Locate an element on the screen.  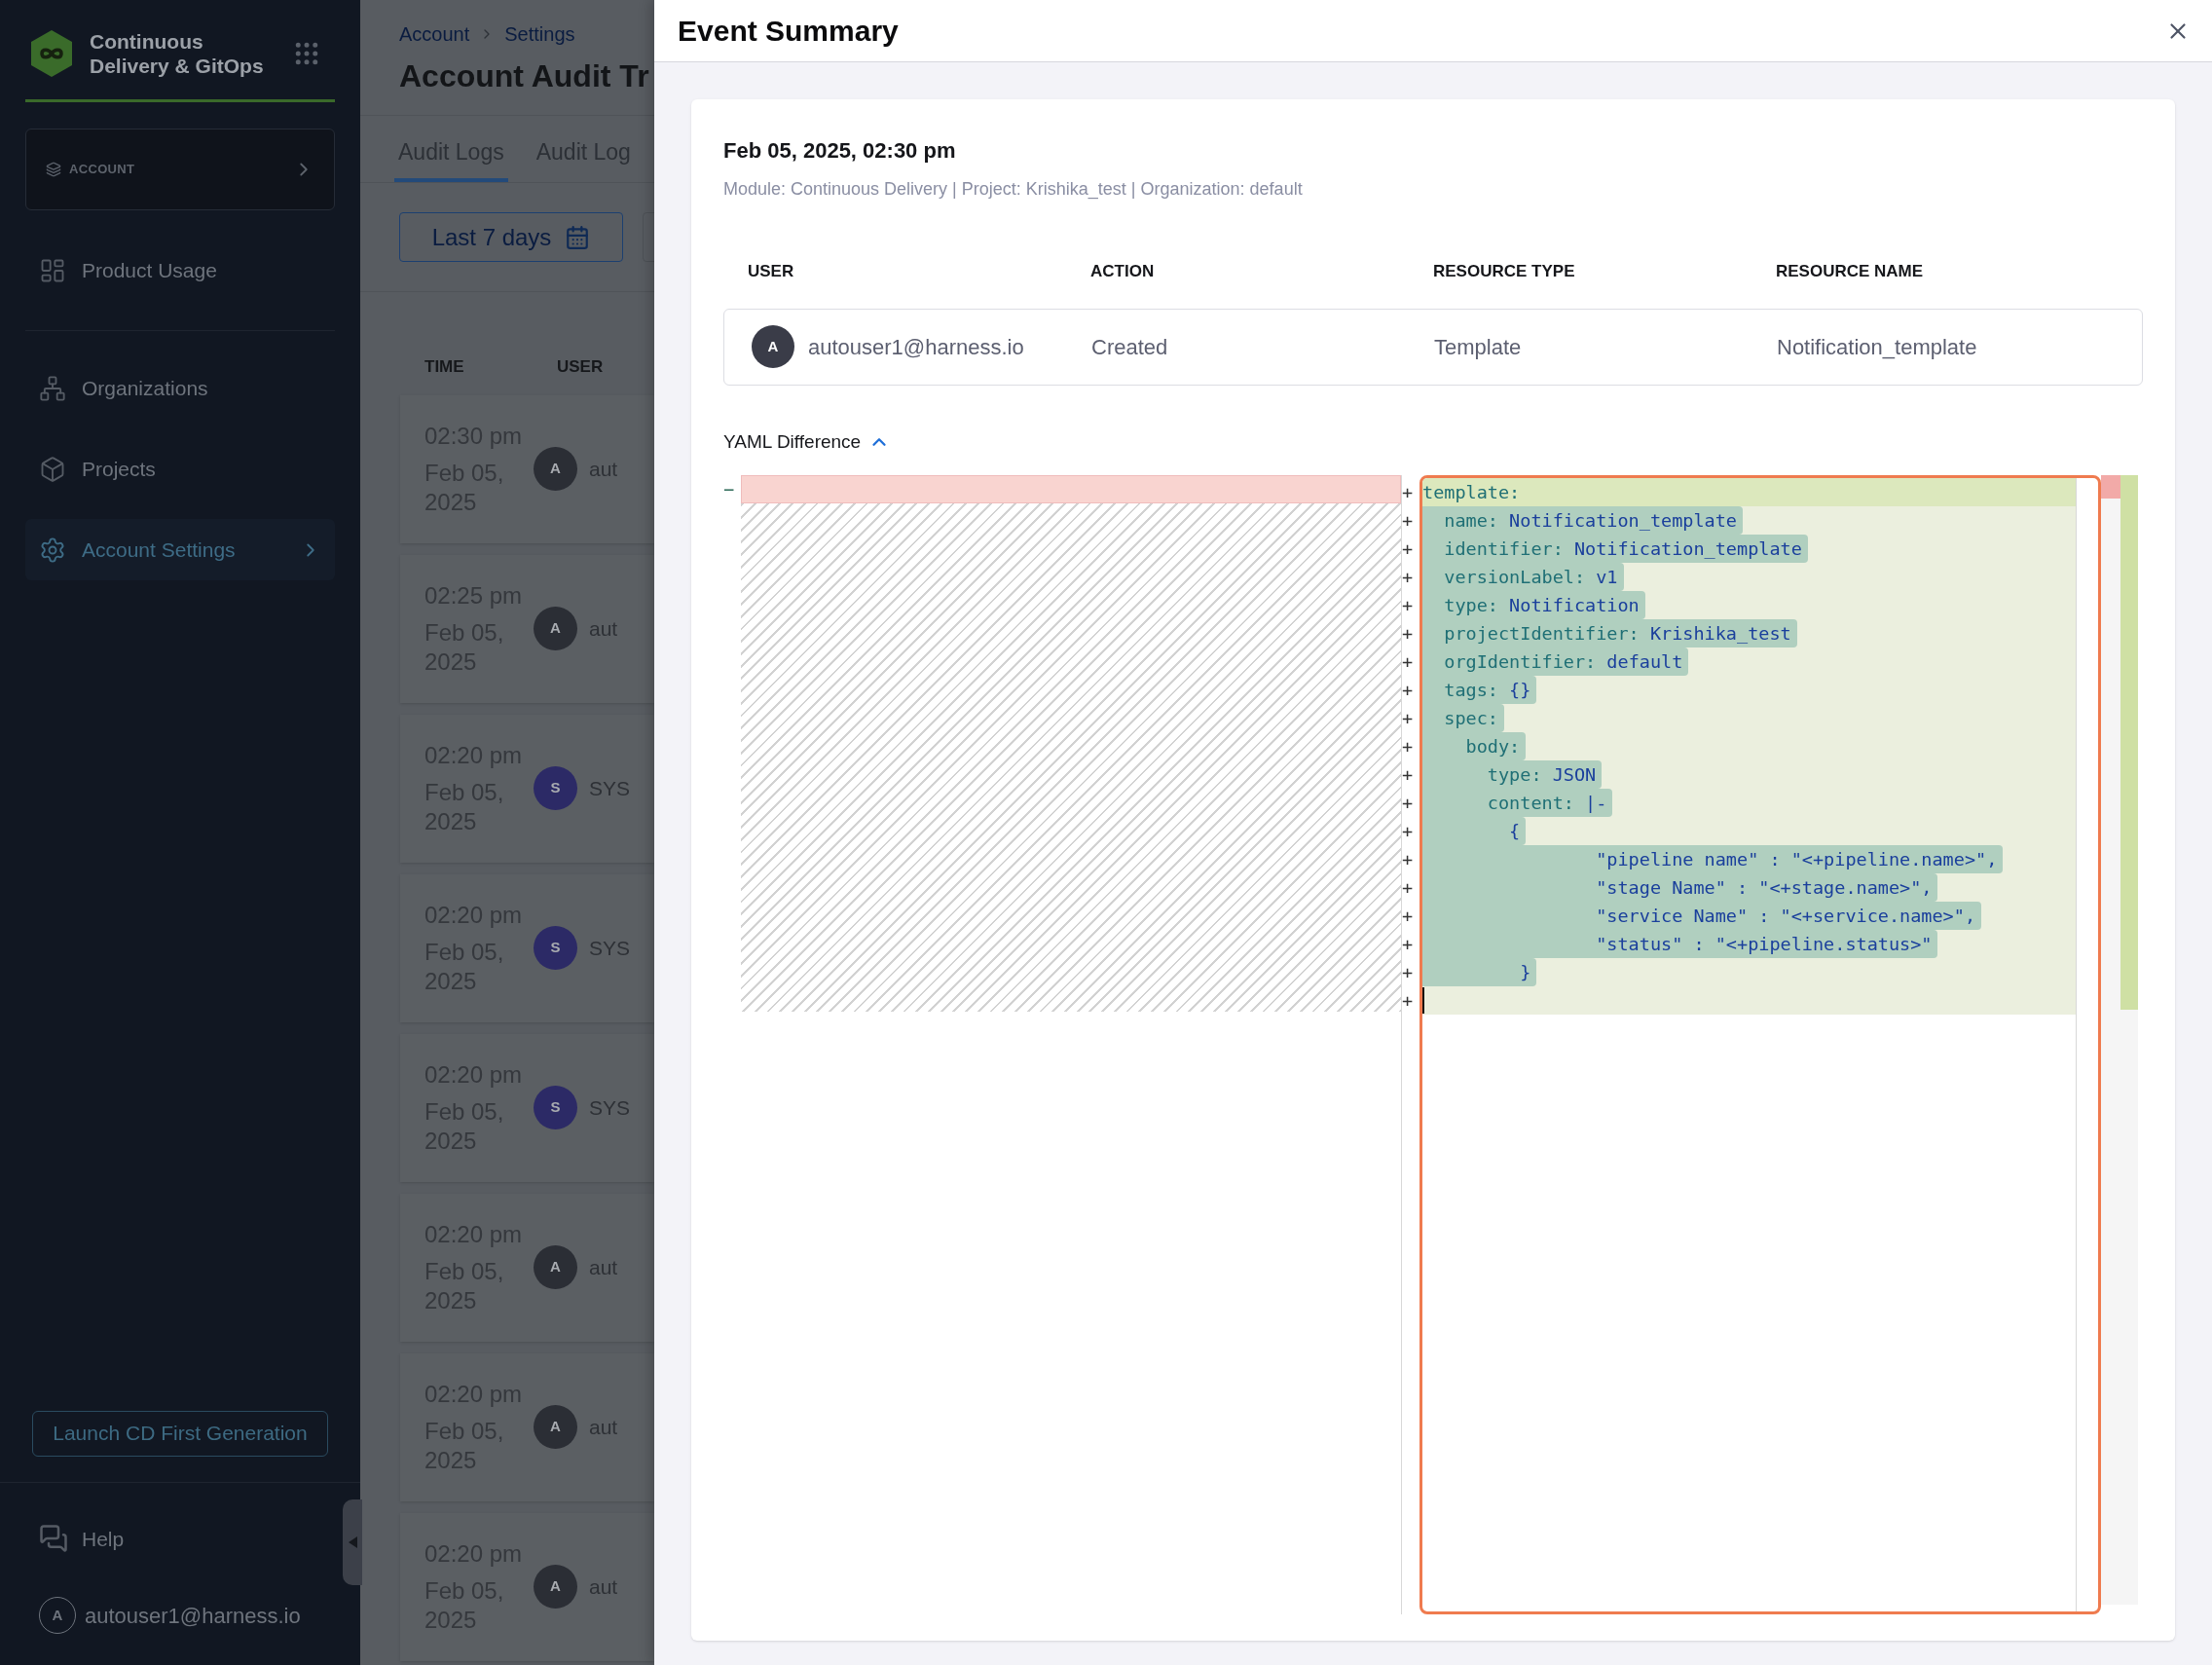
table-cell-text: Template is located at coordinates (1478, 347).